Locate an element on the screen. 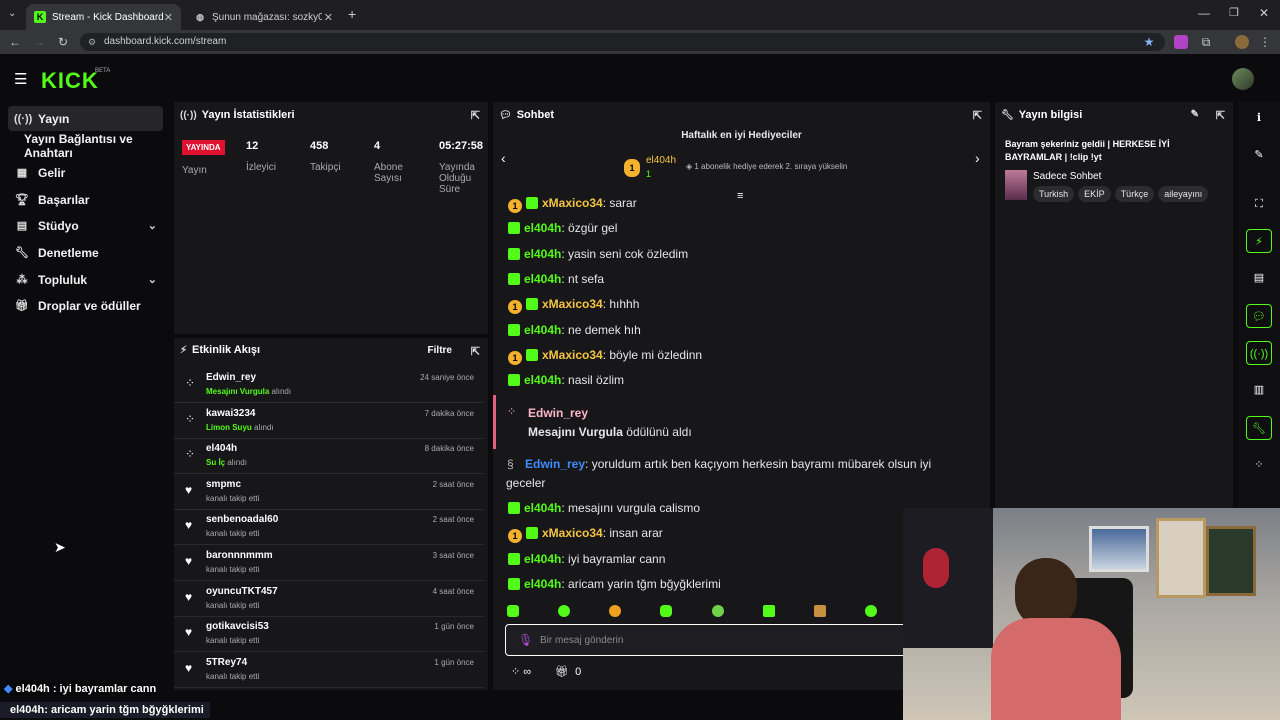  chevron-right-icon: › is located at coordinates (977, 158).